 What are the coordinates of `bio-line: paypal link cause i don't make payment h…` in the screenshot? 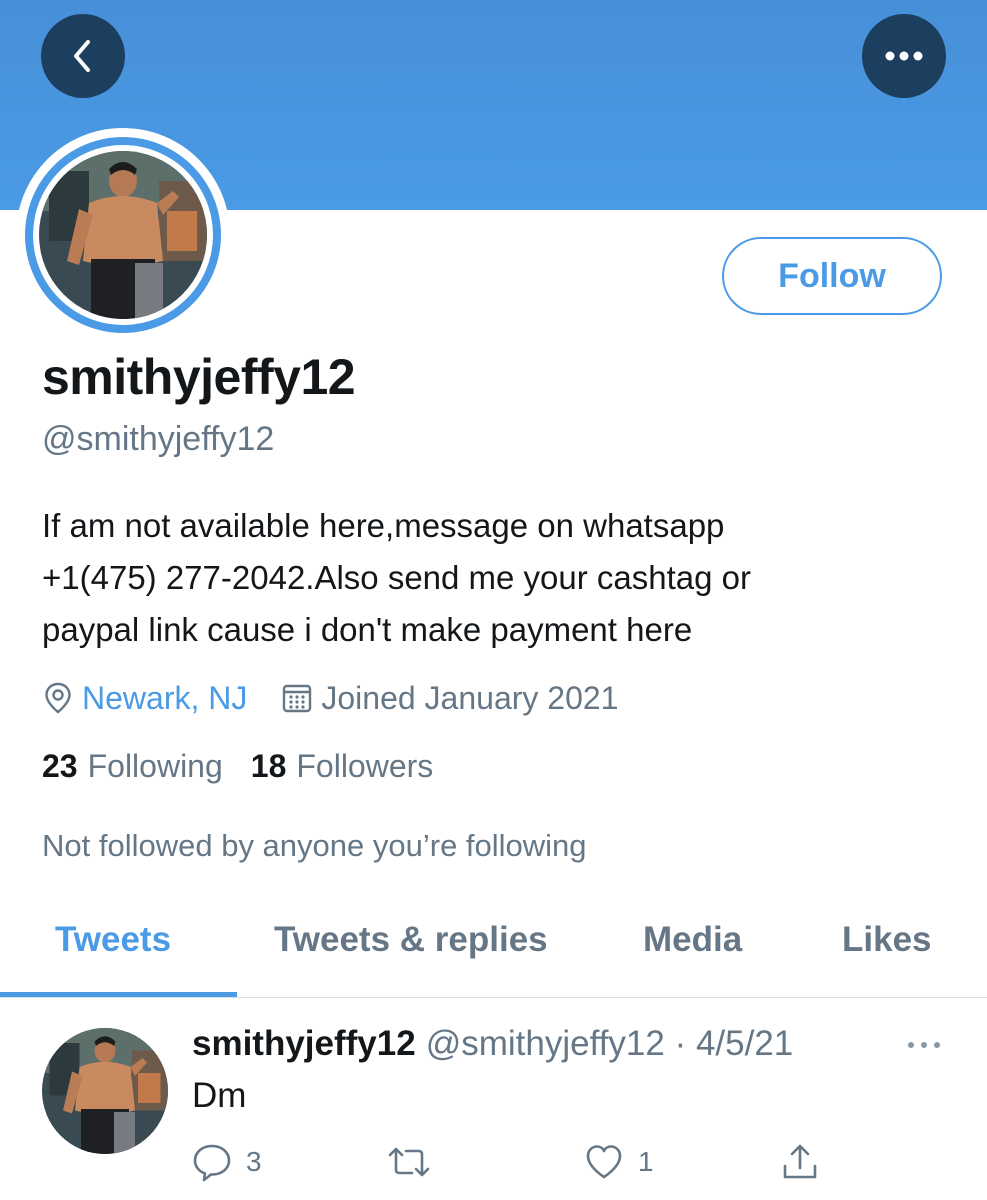 It's located at (367, 629).